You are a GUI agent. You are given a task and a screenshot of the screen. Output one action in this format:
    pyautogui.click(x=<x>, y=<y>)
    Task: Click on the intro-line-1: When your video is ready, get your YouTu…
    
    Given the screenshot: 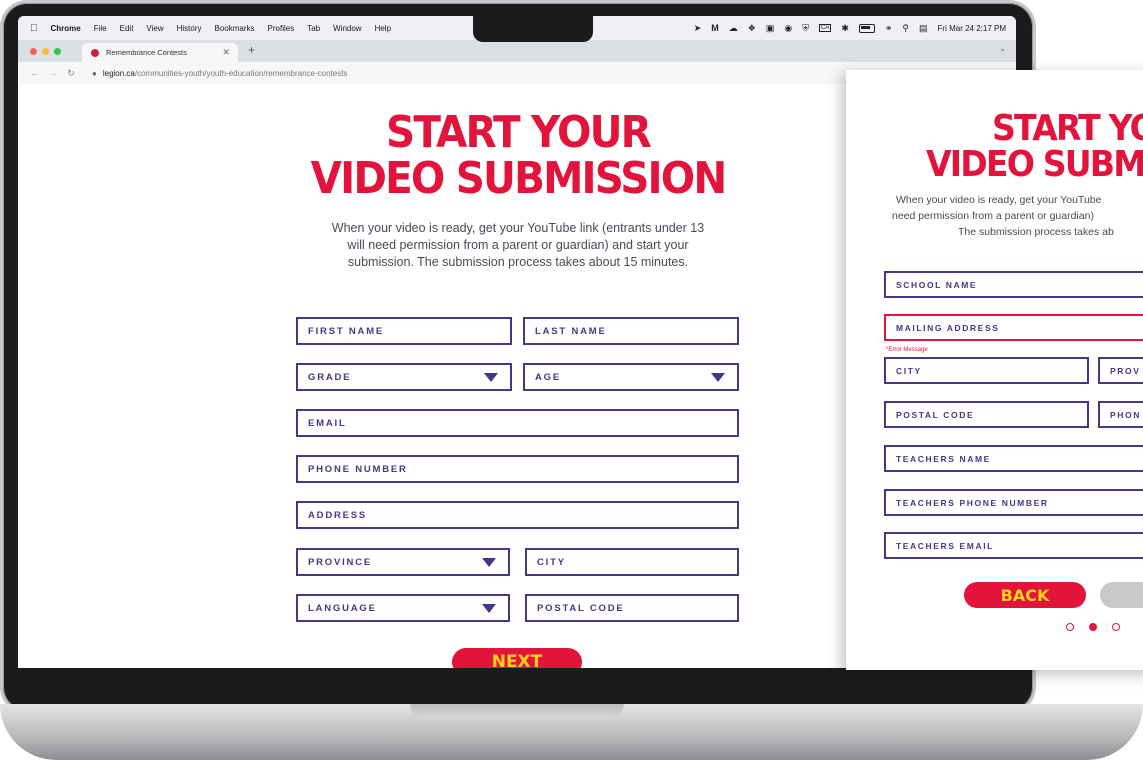 What is the action you would take?
    pyautogui.click(x=518, y=228)
    